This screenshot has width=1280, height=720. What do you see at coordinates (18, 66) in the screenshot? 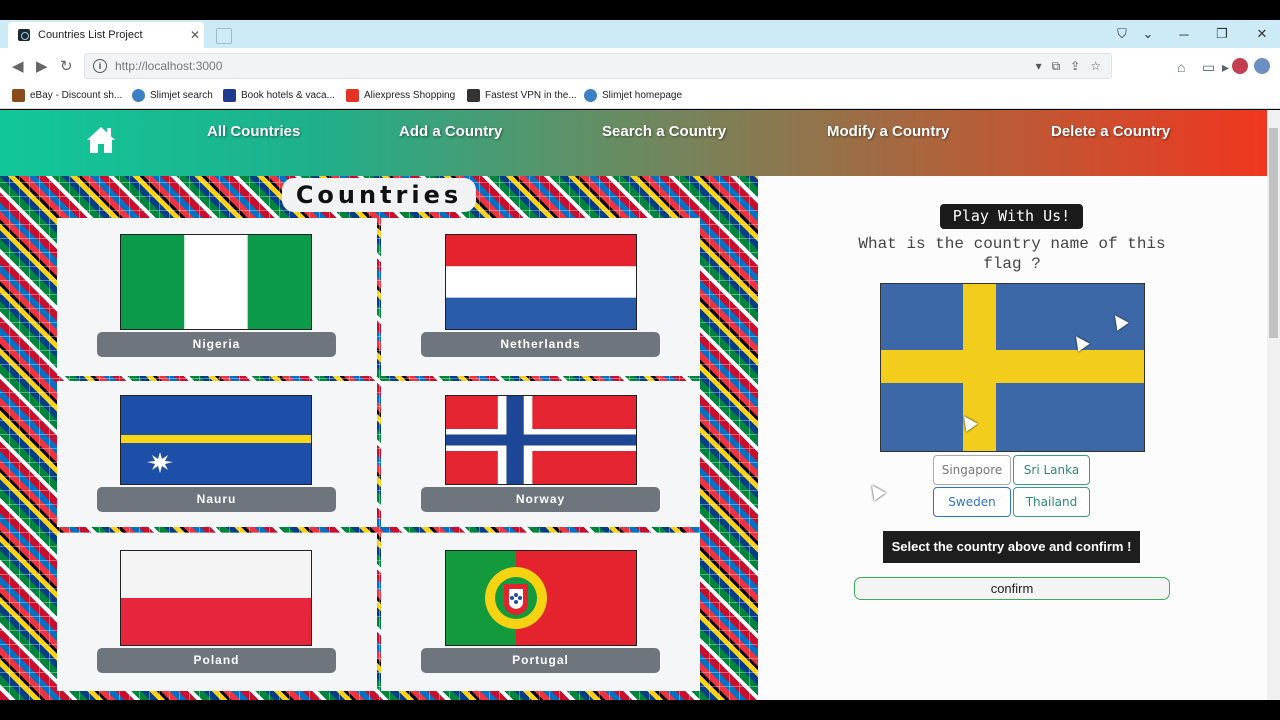
I see `back-icon: ◀` at bounding box center [18, 66].